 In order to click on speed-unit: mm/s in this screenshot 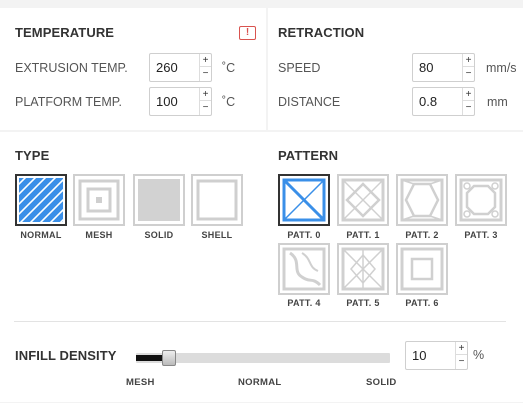, I will do `click(501, 68)`.